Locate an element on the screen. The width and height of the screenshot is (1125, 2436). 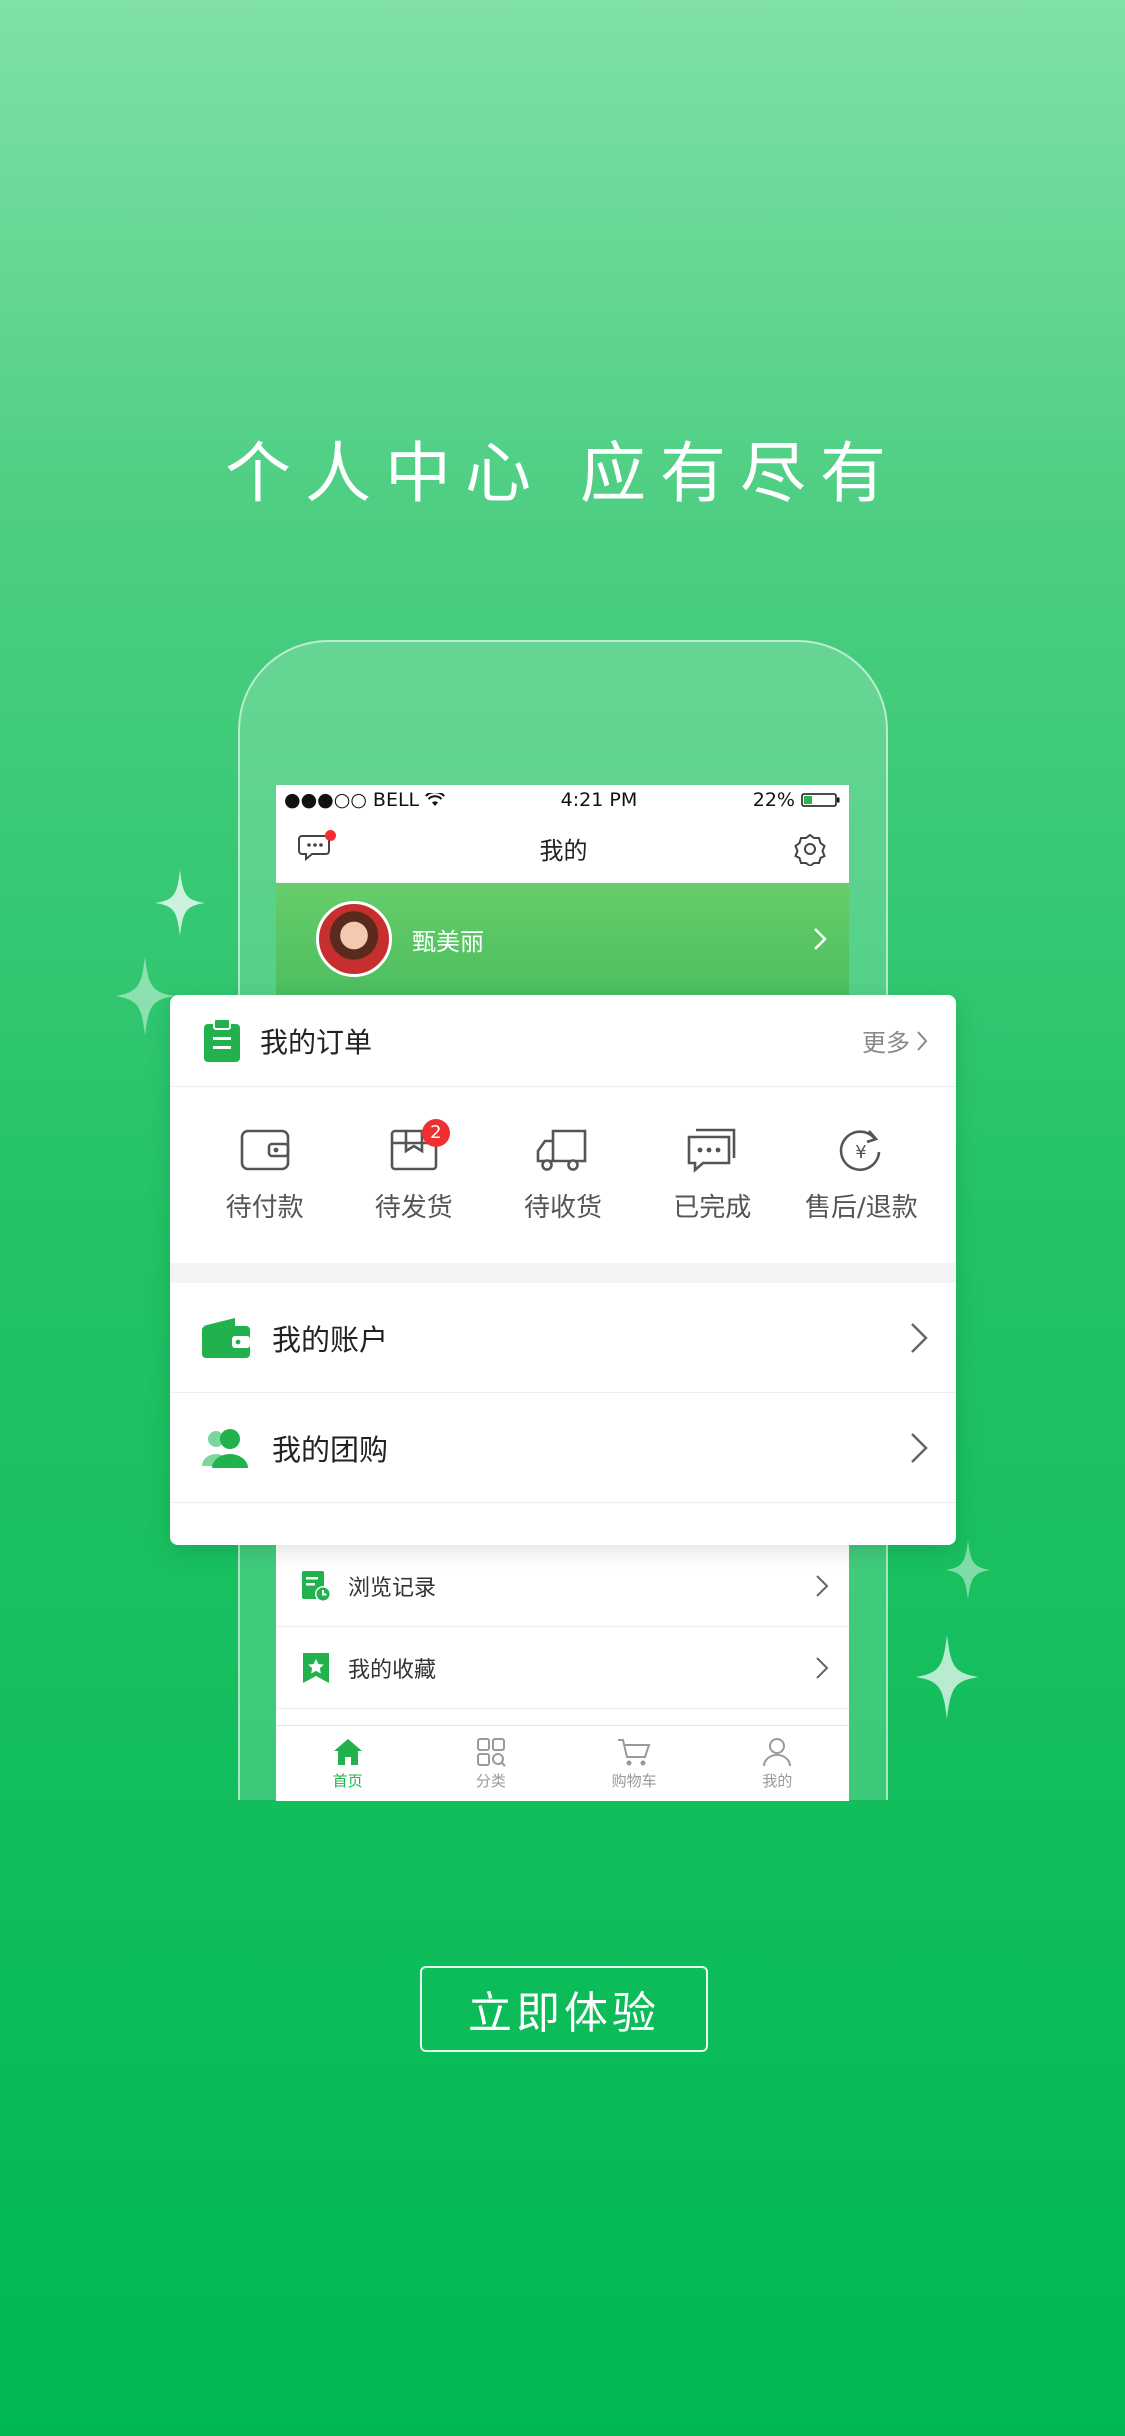
battery-icon is located at coordinates (820, 800).